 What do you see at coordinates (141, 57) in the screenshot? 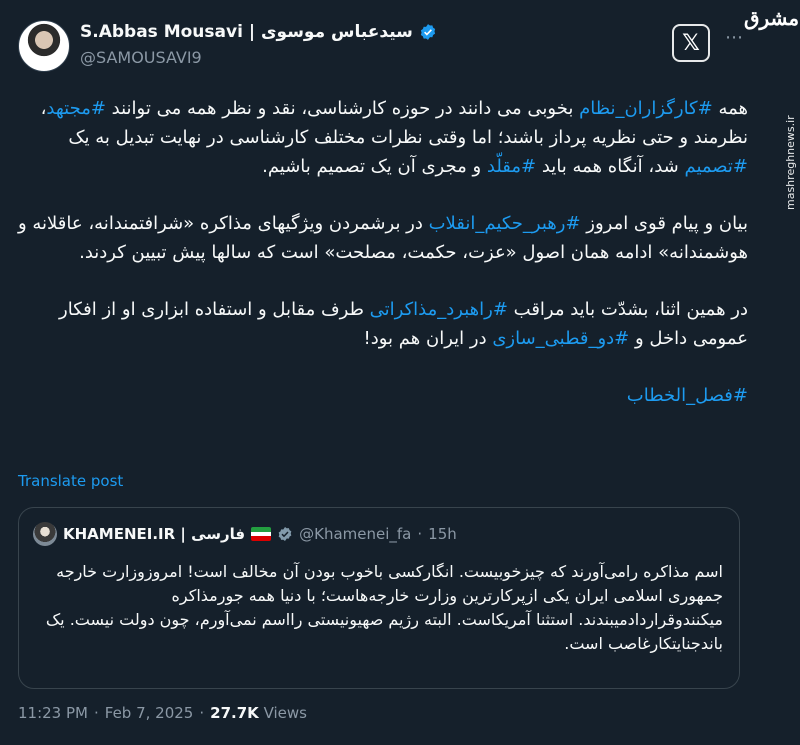
I see `author-handle: @SAMOUSAVI9` at bounding box center [141, 57].